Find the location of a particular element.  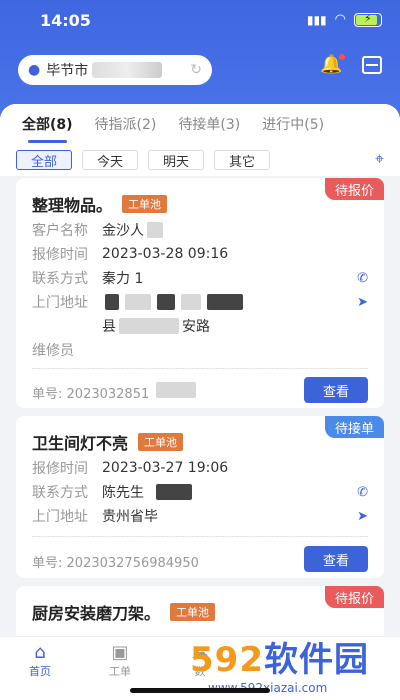

customer-value: 金沙人 is located at coordinates (123, 231).